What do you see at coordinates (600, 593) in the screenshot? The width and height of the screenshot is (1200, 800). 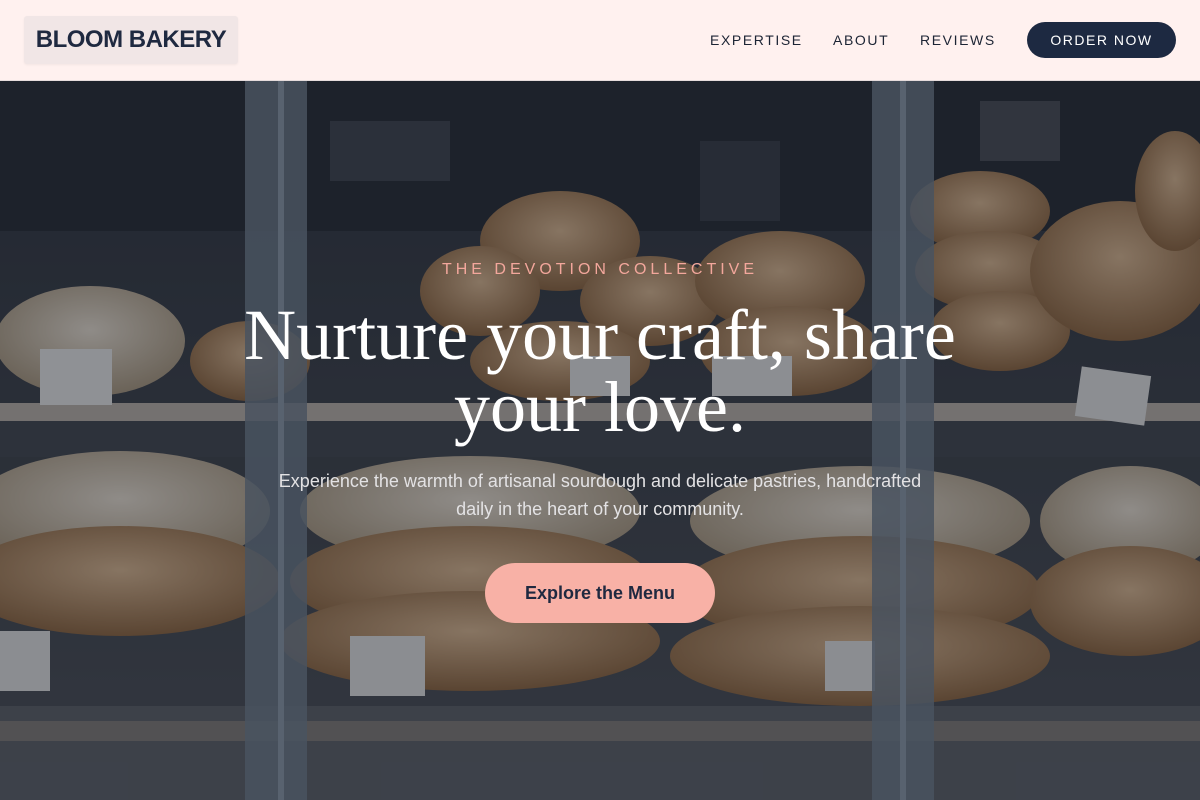 I see `explore-menu-button: Explore the Menu` at bounding box center [600, 593].